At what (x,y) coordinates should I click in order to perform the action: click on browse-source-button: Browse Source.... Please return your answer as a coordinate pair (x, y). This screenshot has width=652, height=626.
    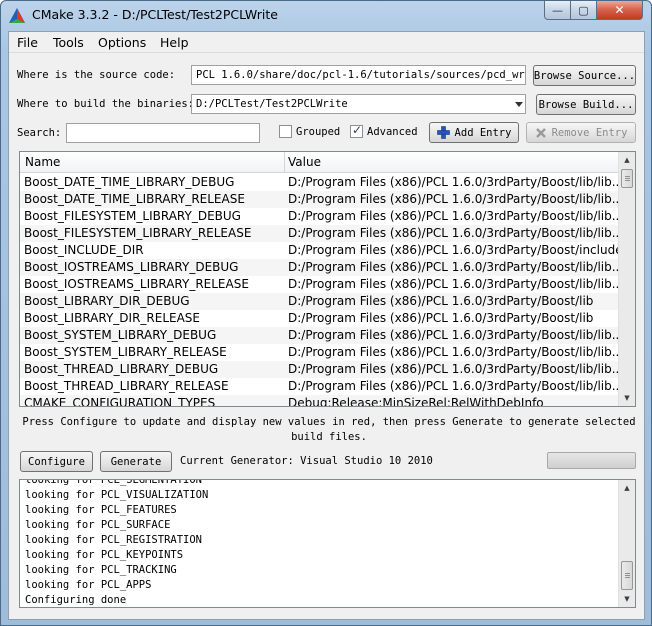
    Looking at the image, I should click on (584, 75).